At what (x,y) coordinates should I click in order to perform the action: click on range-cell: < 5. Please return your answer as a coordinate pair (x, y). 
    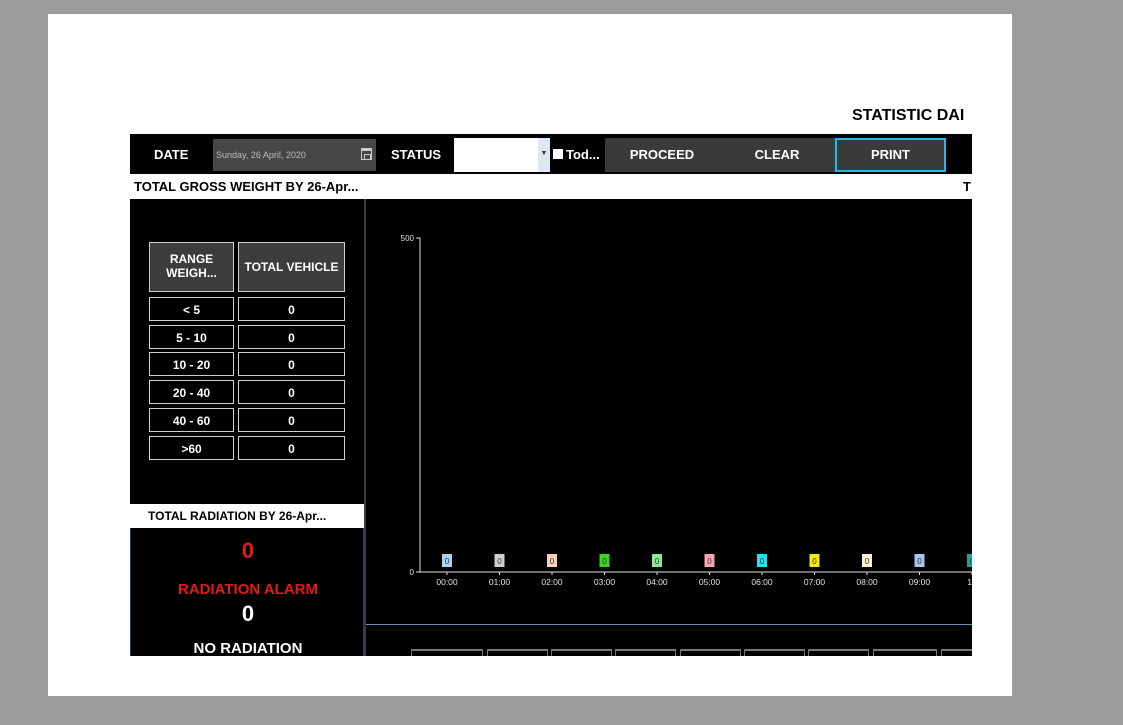
    Looking at the image, I should click on (191, 309).